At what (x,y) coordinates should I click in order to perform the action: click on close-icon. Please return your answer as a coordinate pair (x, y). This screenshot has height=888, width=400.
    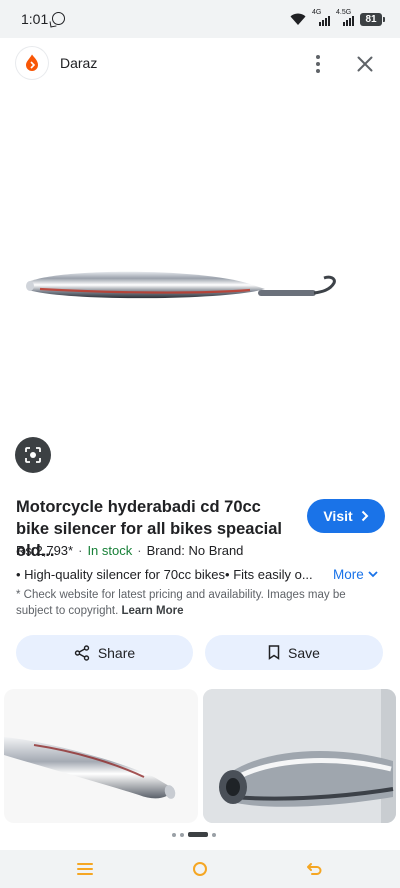
    Looking at the image, I should click on (365, 64).